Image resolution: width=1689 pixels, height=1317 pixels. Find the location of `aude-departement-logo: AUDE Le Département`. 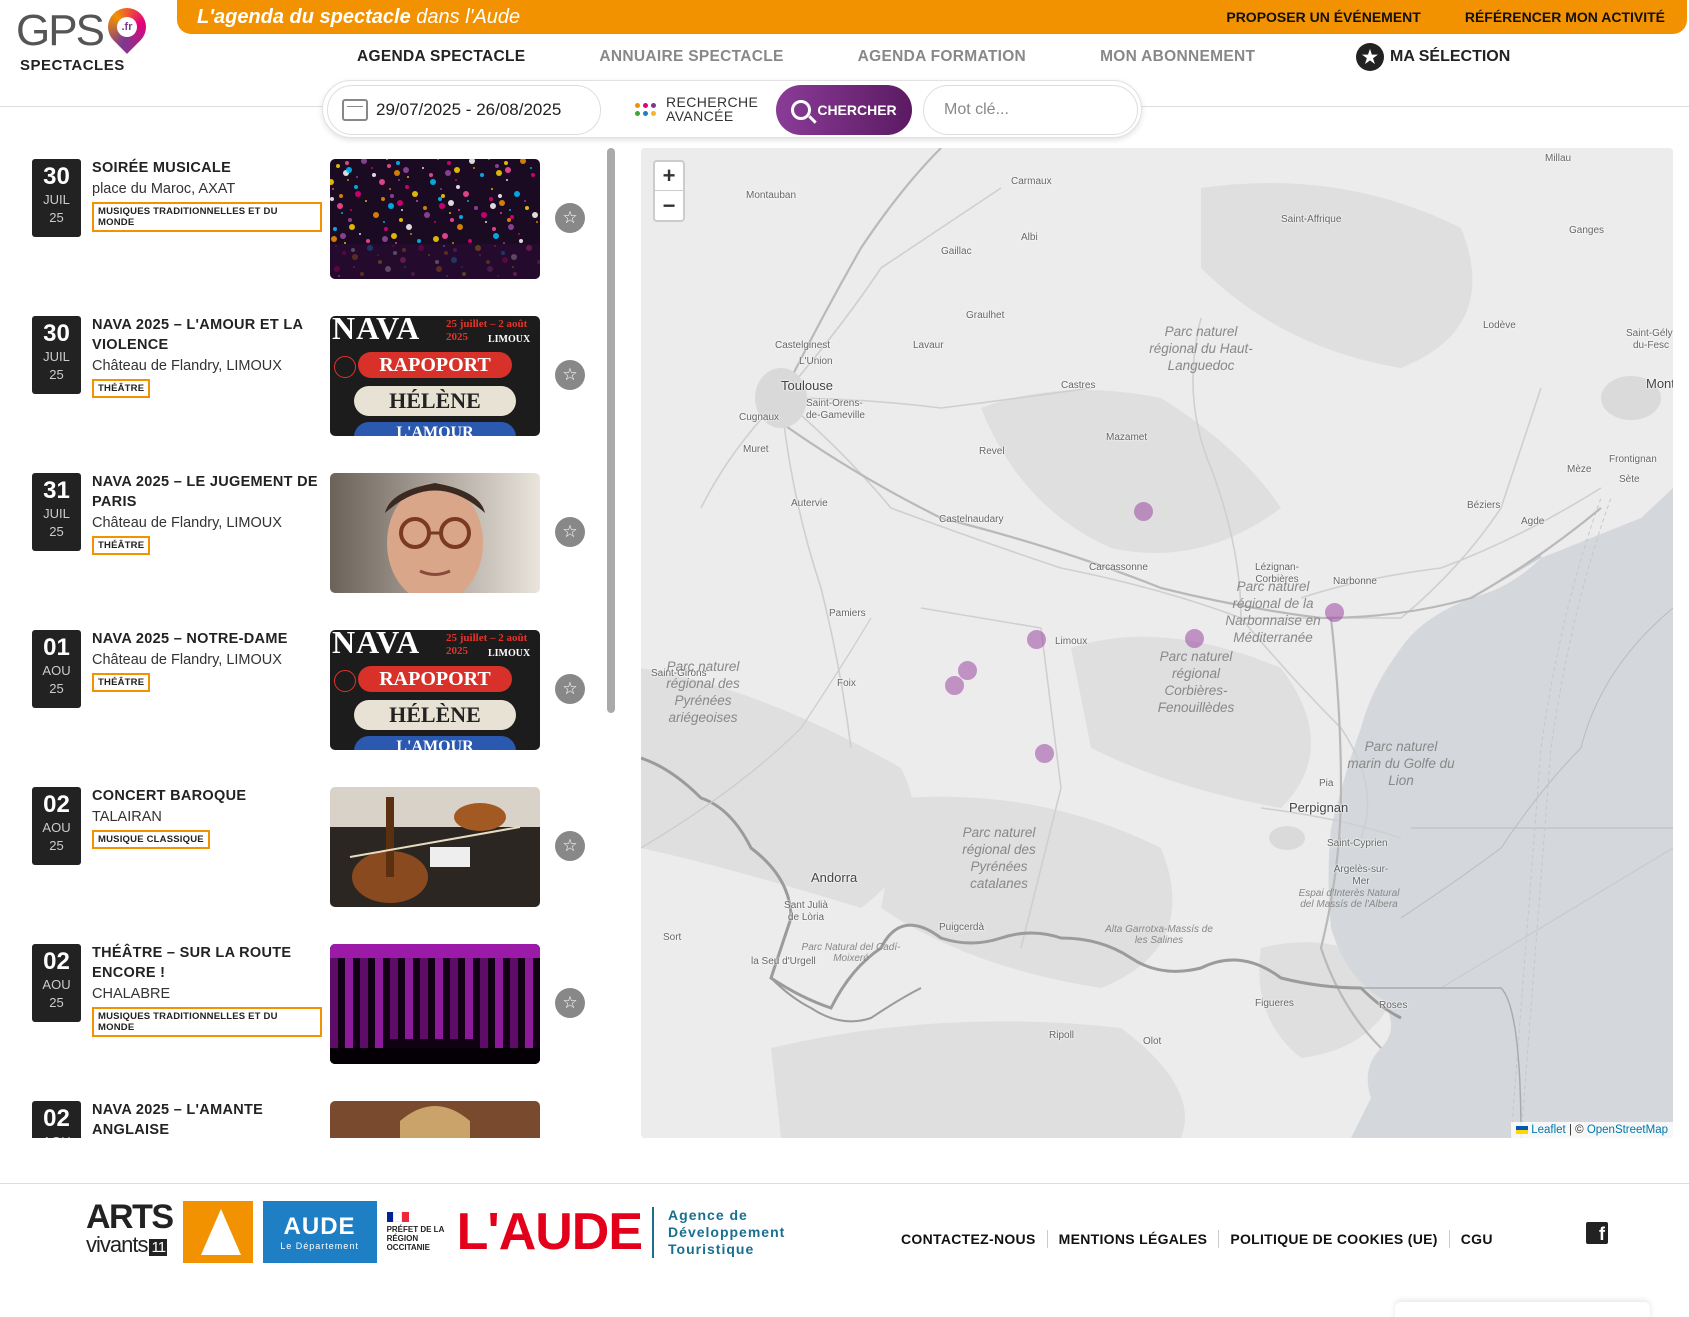

aude-departement-logo: AUDE Le Département is located at coordinates (319, 1232).